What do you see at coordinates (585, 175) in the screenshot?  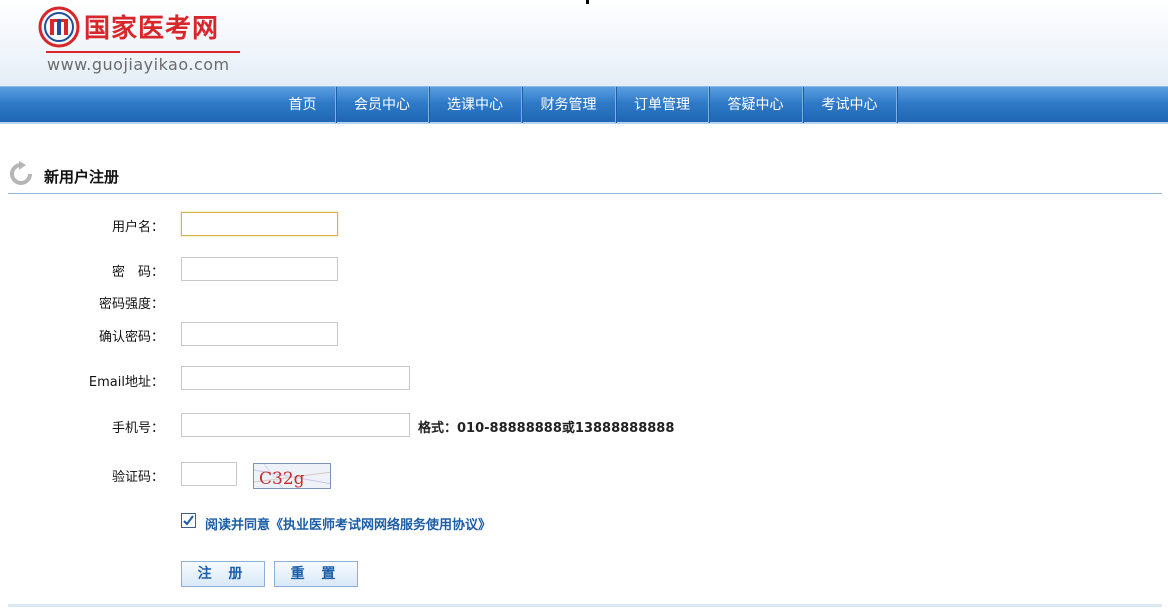 I see `section-header: 新用户注册` at bounding box center [585, 175].